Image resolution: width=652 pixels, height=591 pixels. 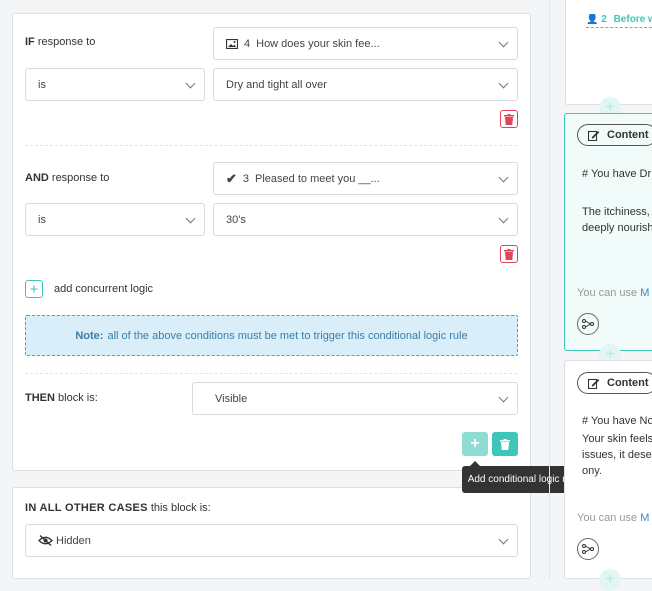 What do you see at coordinates (613, 518) in the screenshot?
I see `content-block-2-footer: You can use M` at bounding box center [613, 518].